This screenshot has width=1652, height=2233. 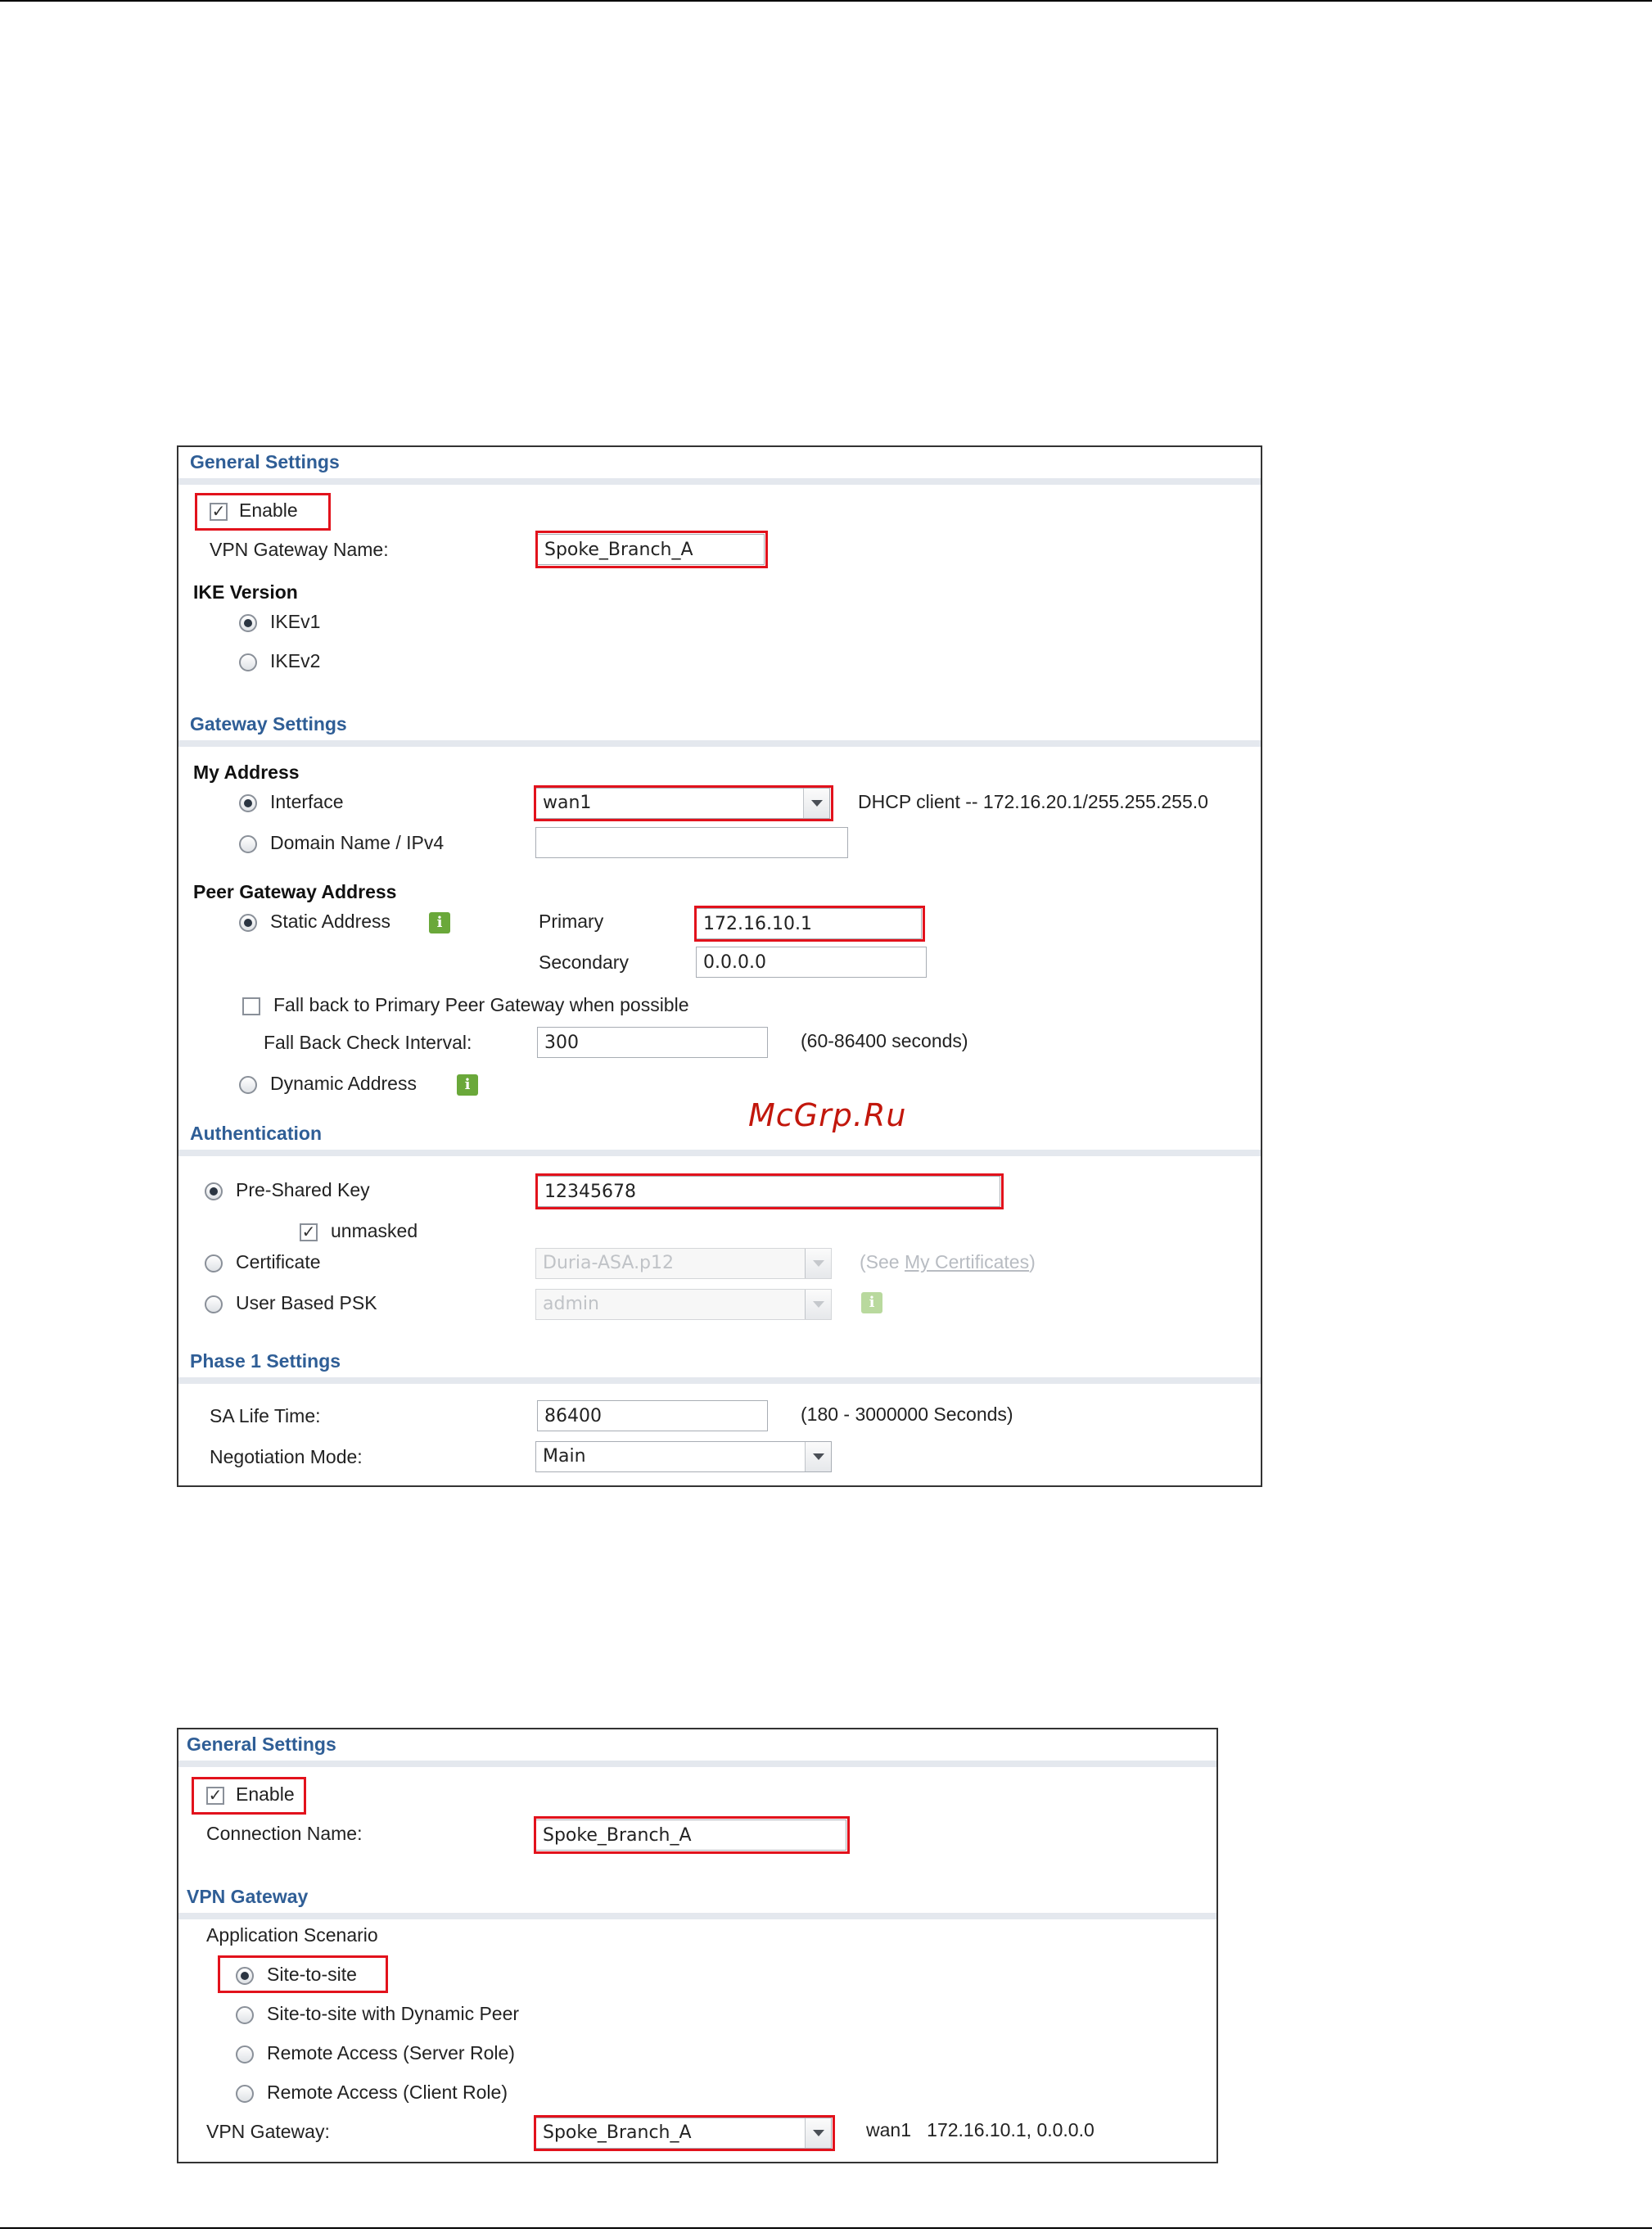 I want to click on secondary-input: 0.0.0.0, so click(x=811, y=962).